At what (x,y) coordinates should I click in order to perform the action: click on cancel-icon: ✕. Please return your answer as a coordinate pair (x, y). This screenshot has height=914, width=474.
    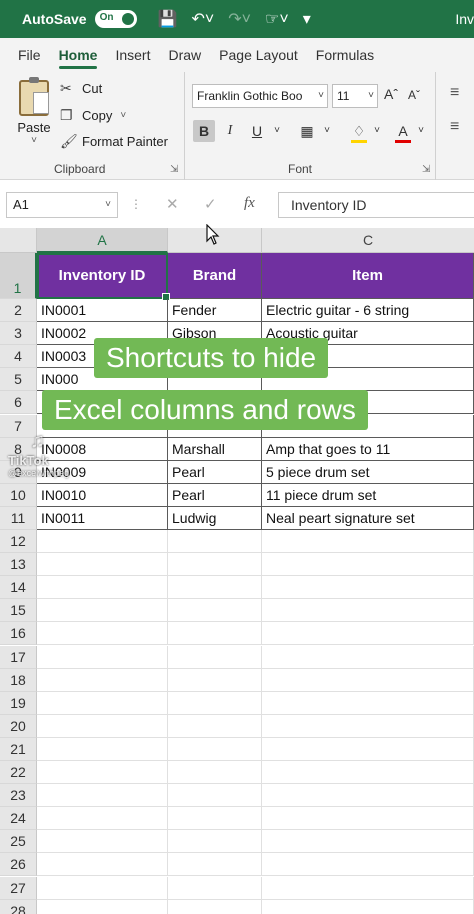
    Looking at the image, I should click on (172, 204).